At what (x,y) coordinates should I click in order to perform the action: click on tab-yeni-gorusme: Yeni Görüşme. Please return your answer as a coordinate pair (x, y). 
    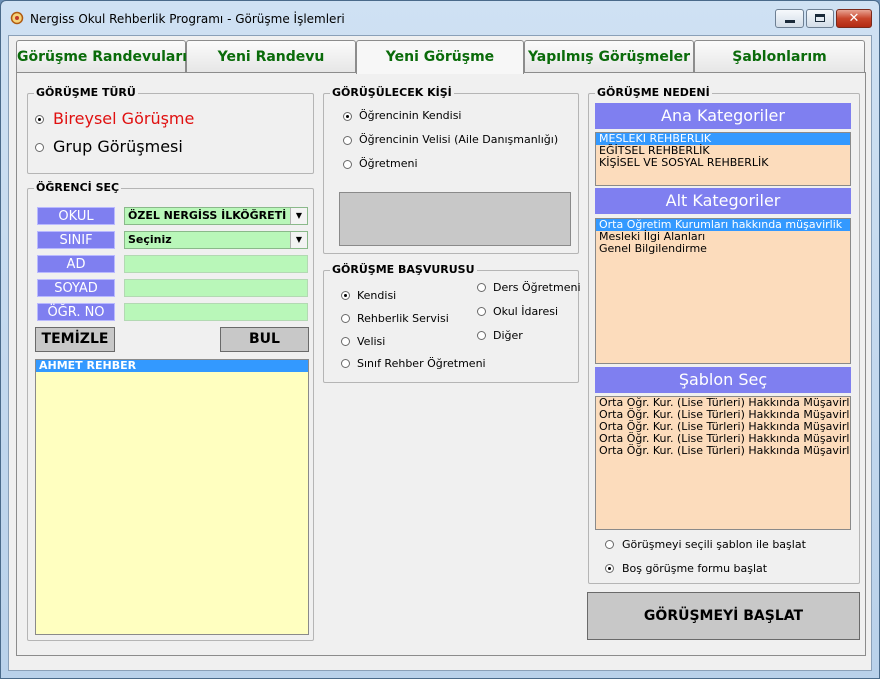
    Looking at the image, I should click on (440, 57).